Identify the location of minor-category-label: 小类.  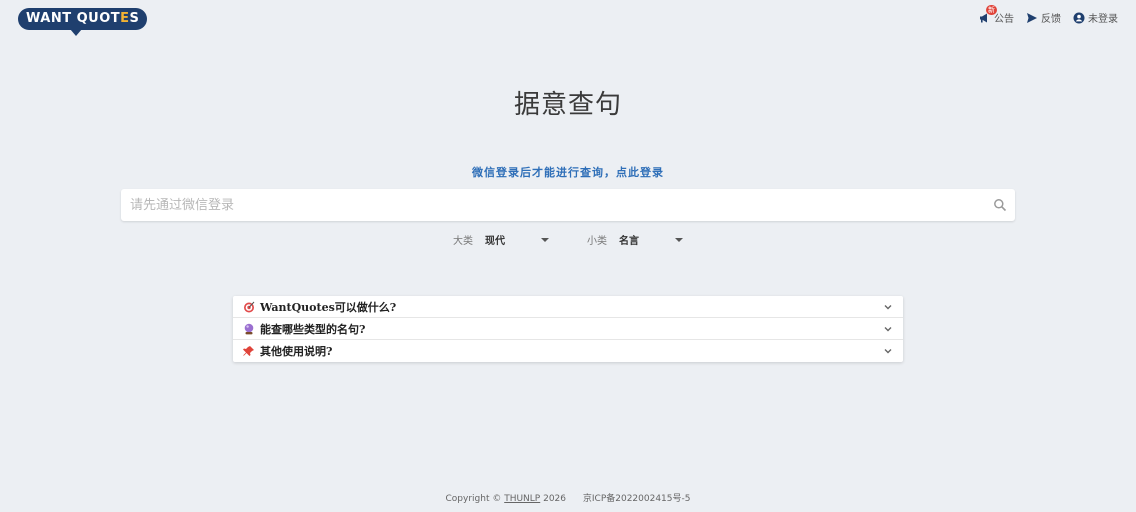
(597, 241).